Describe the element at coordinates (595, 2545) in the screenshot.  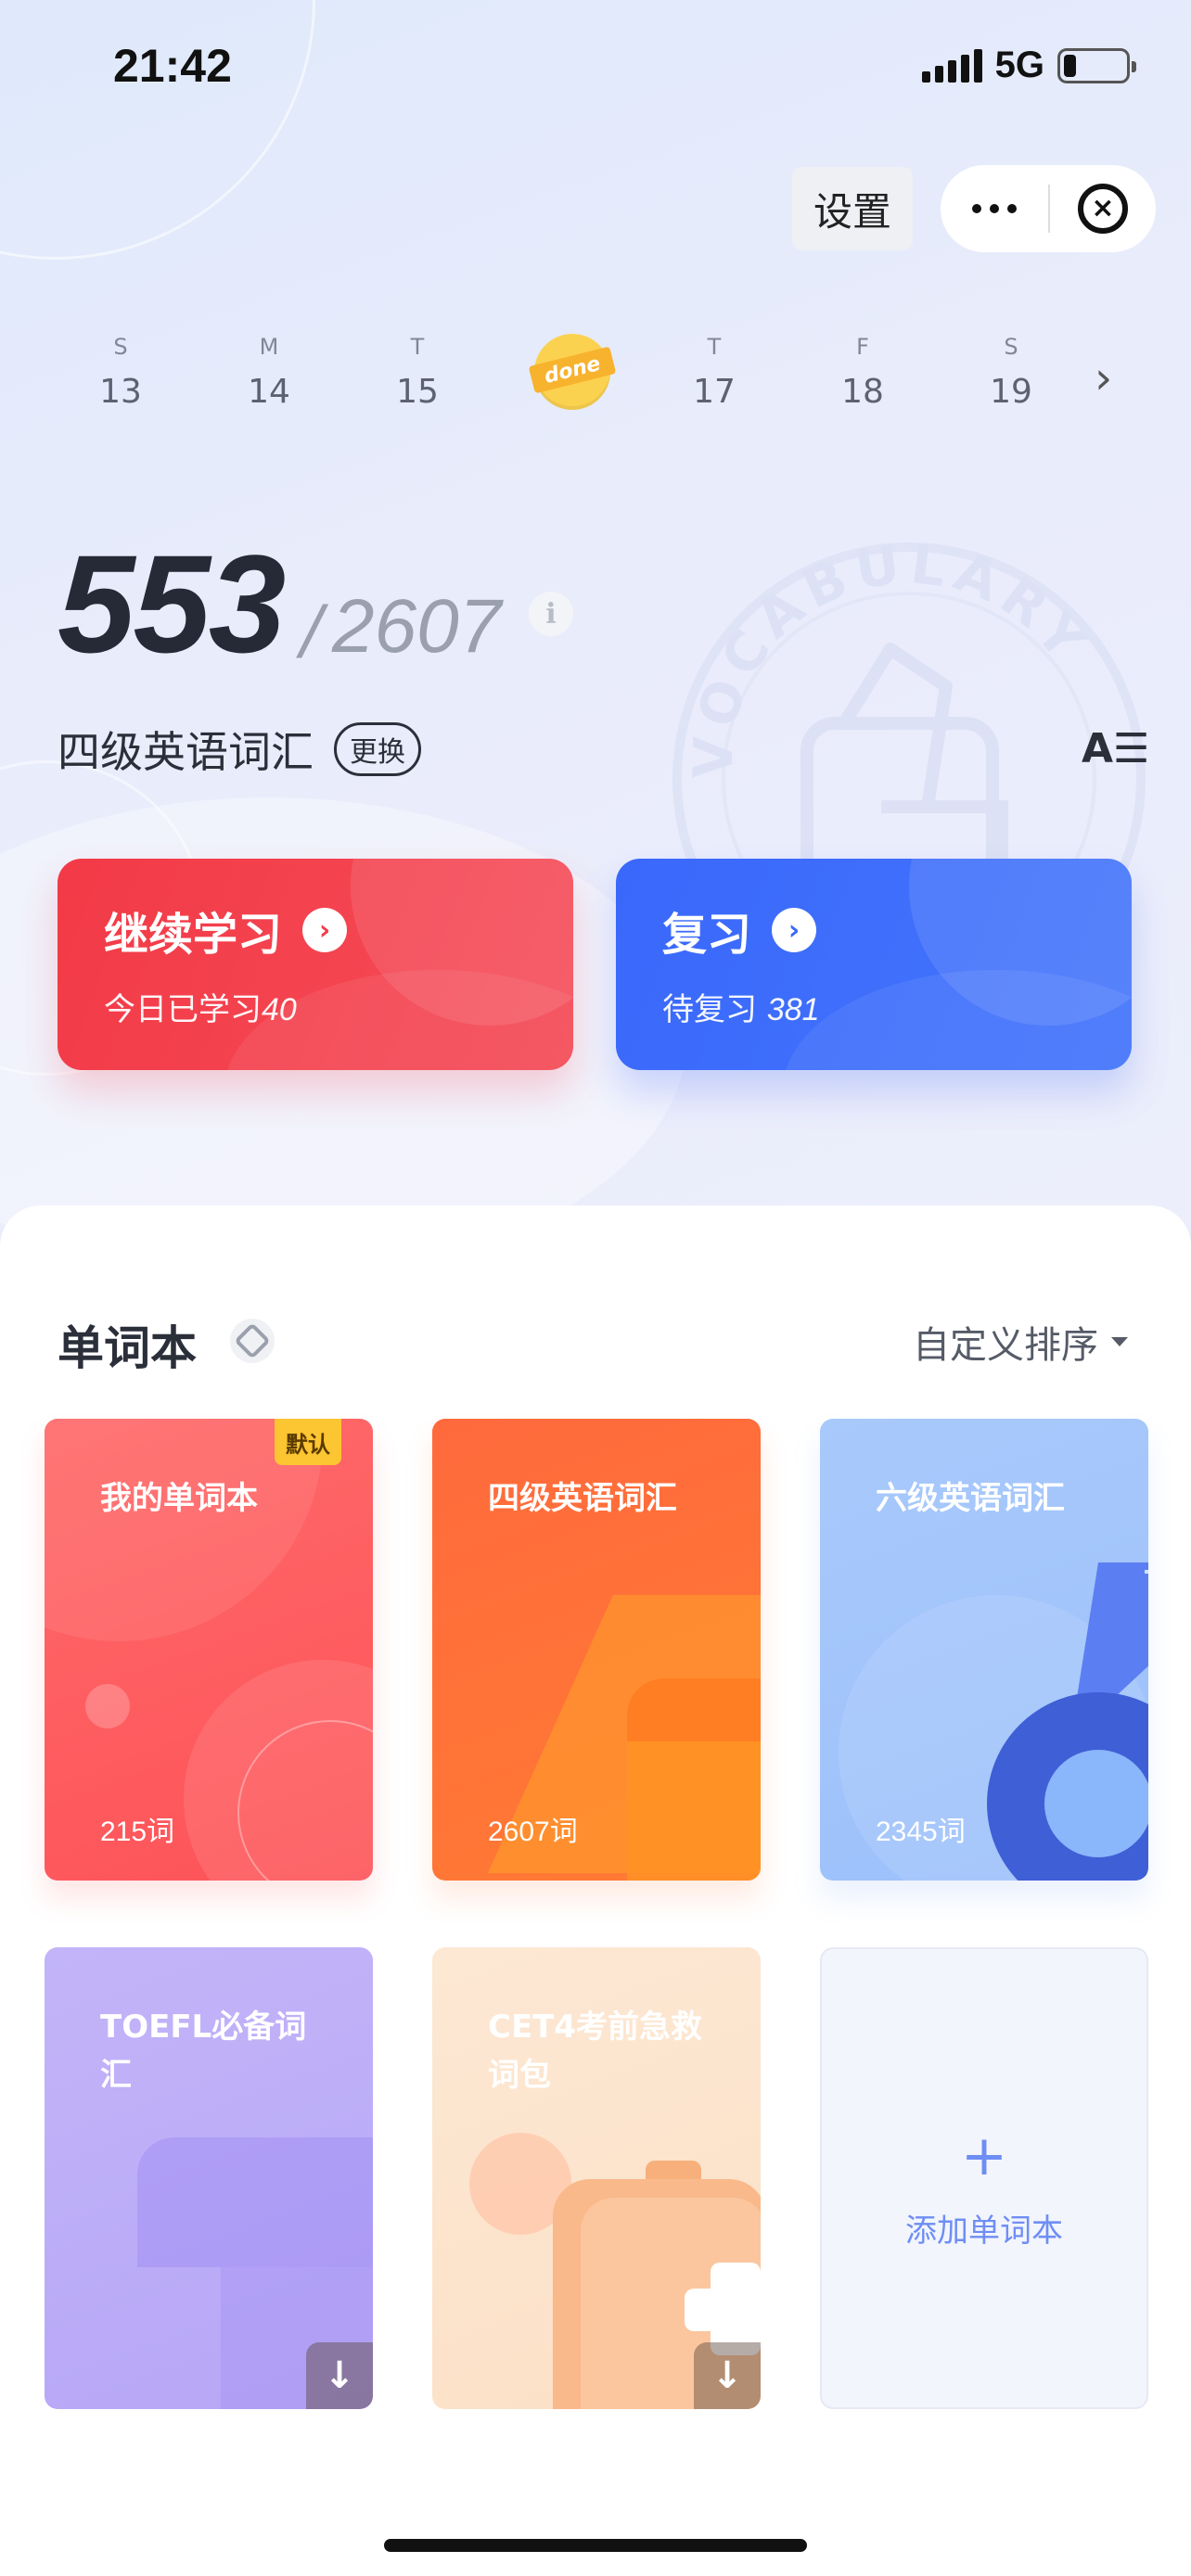
I see `home-indicator` at that location.